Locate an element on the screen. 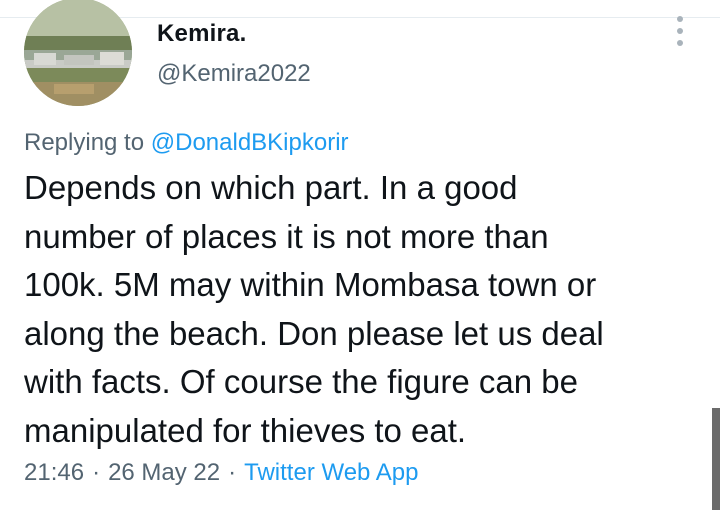 The image size is (720, 510). tweet-text-line: 100k. 5M may within Mombasa town or is located at coordinates (310, 284).